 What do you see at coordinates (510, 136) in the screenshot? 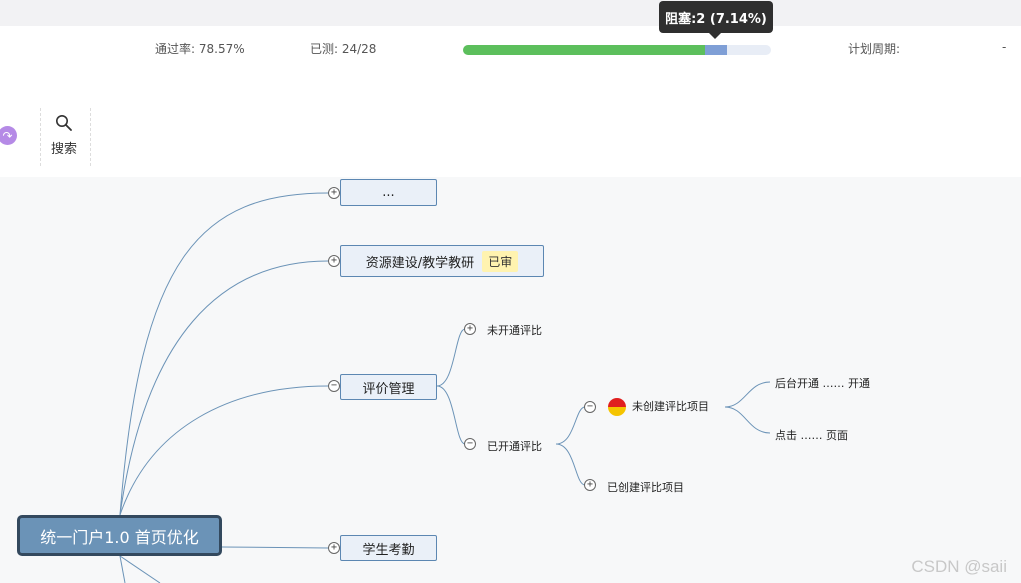
I see `mindmap-toolbar: ↷ 搜索` at bounding box center [510, 136].